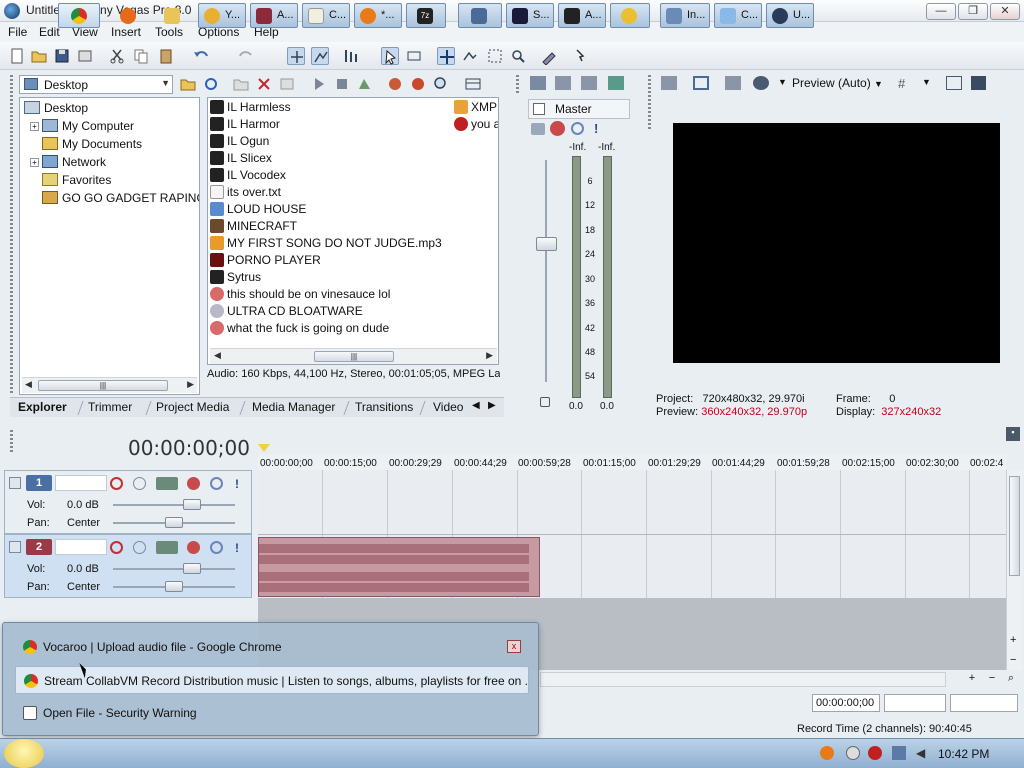 This screenshot has width=1024, height=768. I want to click on file-item: this should be on vinesauce lol, so click(300, 294).